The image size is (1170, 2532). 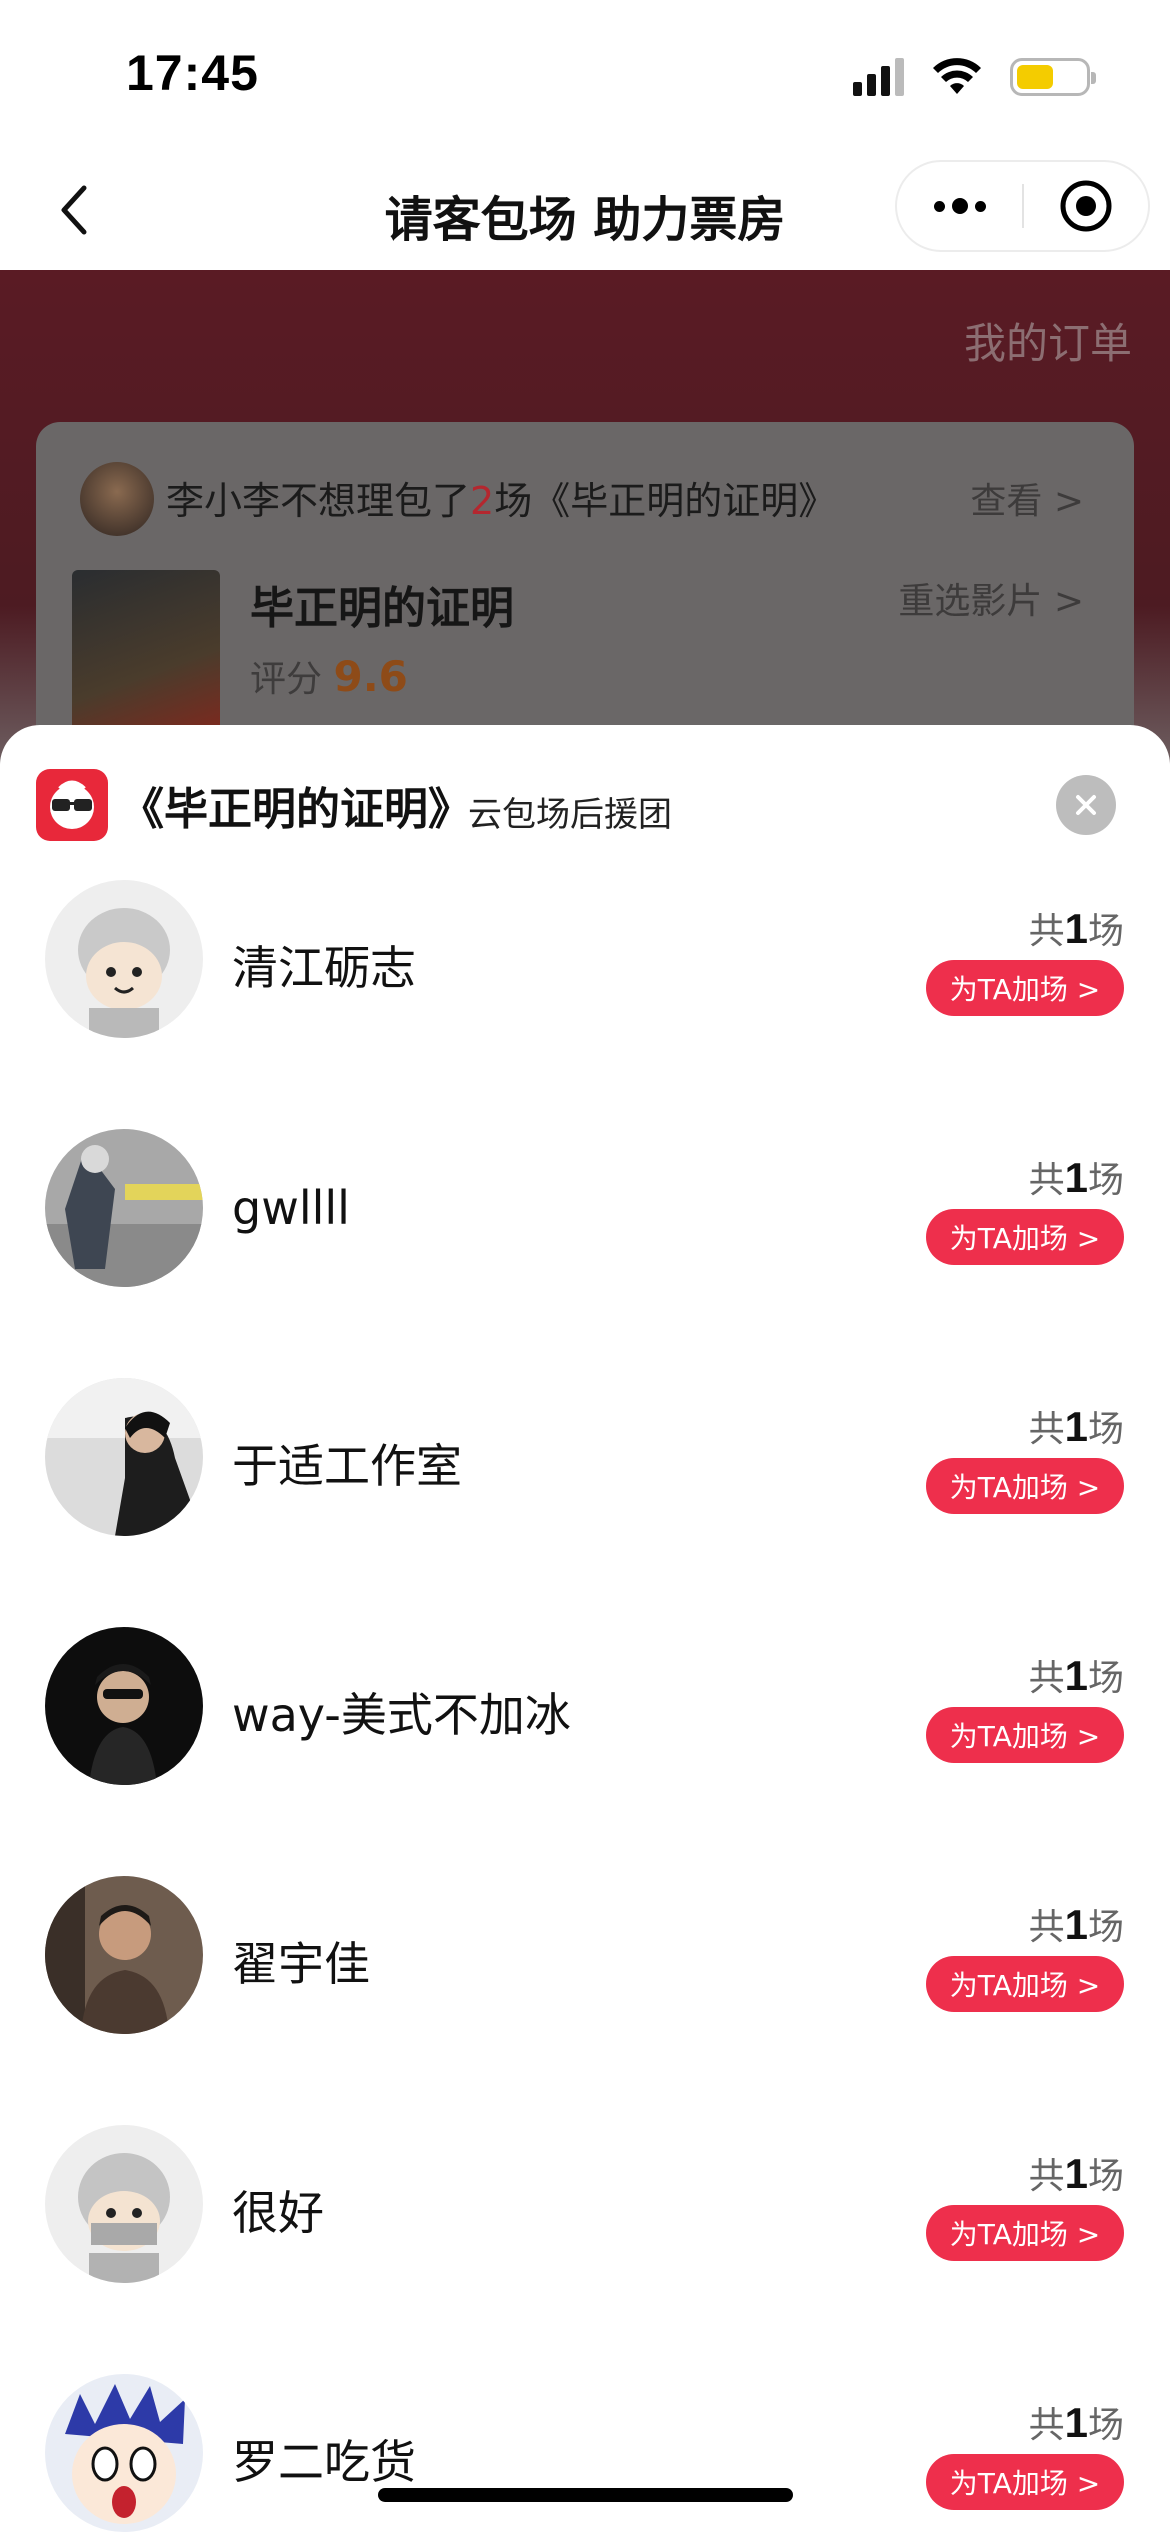 I want to click on list-item: 于适工作室 共1场 为TA加场 >, so click(x=585, y=1502).